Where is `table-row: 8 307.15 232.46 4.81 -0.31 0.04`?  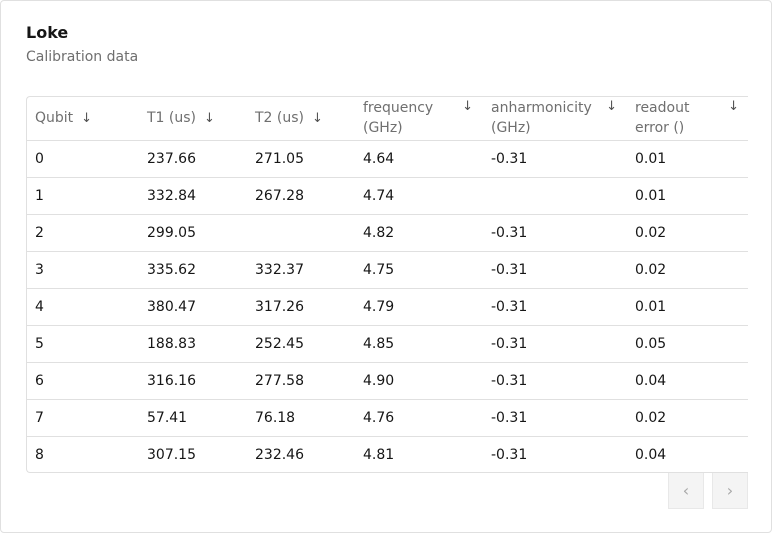
table-row: 8 307.15 232.46 4.81 -0.31 0.04 is located at coordinates (387, 454).